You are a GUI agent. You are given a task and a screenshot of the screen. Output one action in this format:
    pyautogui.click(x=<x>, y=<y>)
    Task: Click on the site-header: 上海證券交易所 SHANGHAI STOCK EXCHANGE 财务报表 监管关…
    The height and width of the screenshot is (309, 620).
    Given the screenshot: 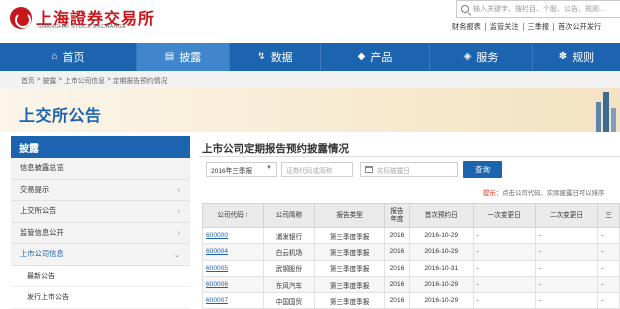 What is the action you would take?
    pyautogui.click(x=310, y=21)
    